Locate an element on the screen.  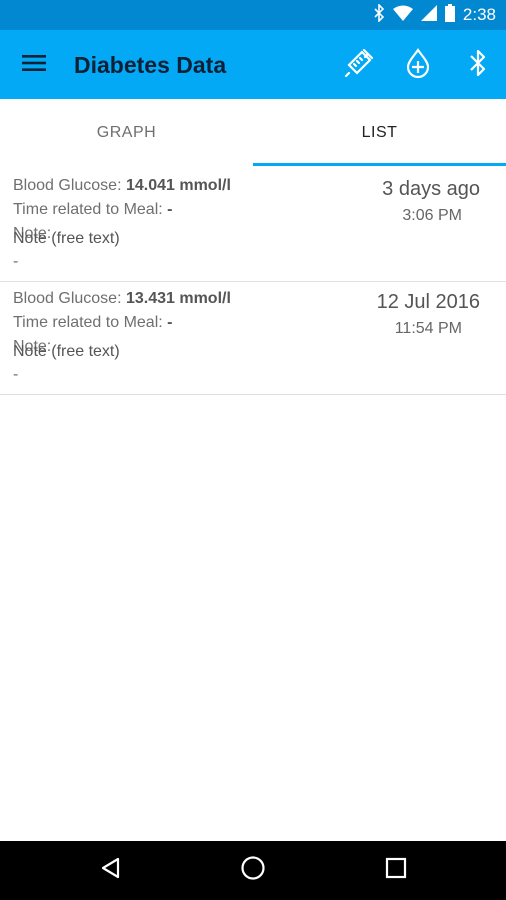
tab-graph: GRAPH is located at coordinates (126, 133).